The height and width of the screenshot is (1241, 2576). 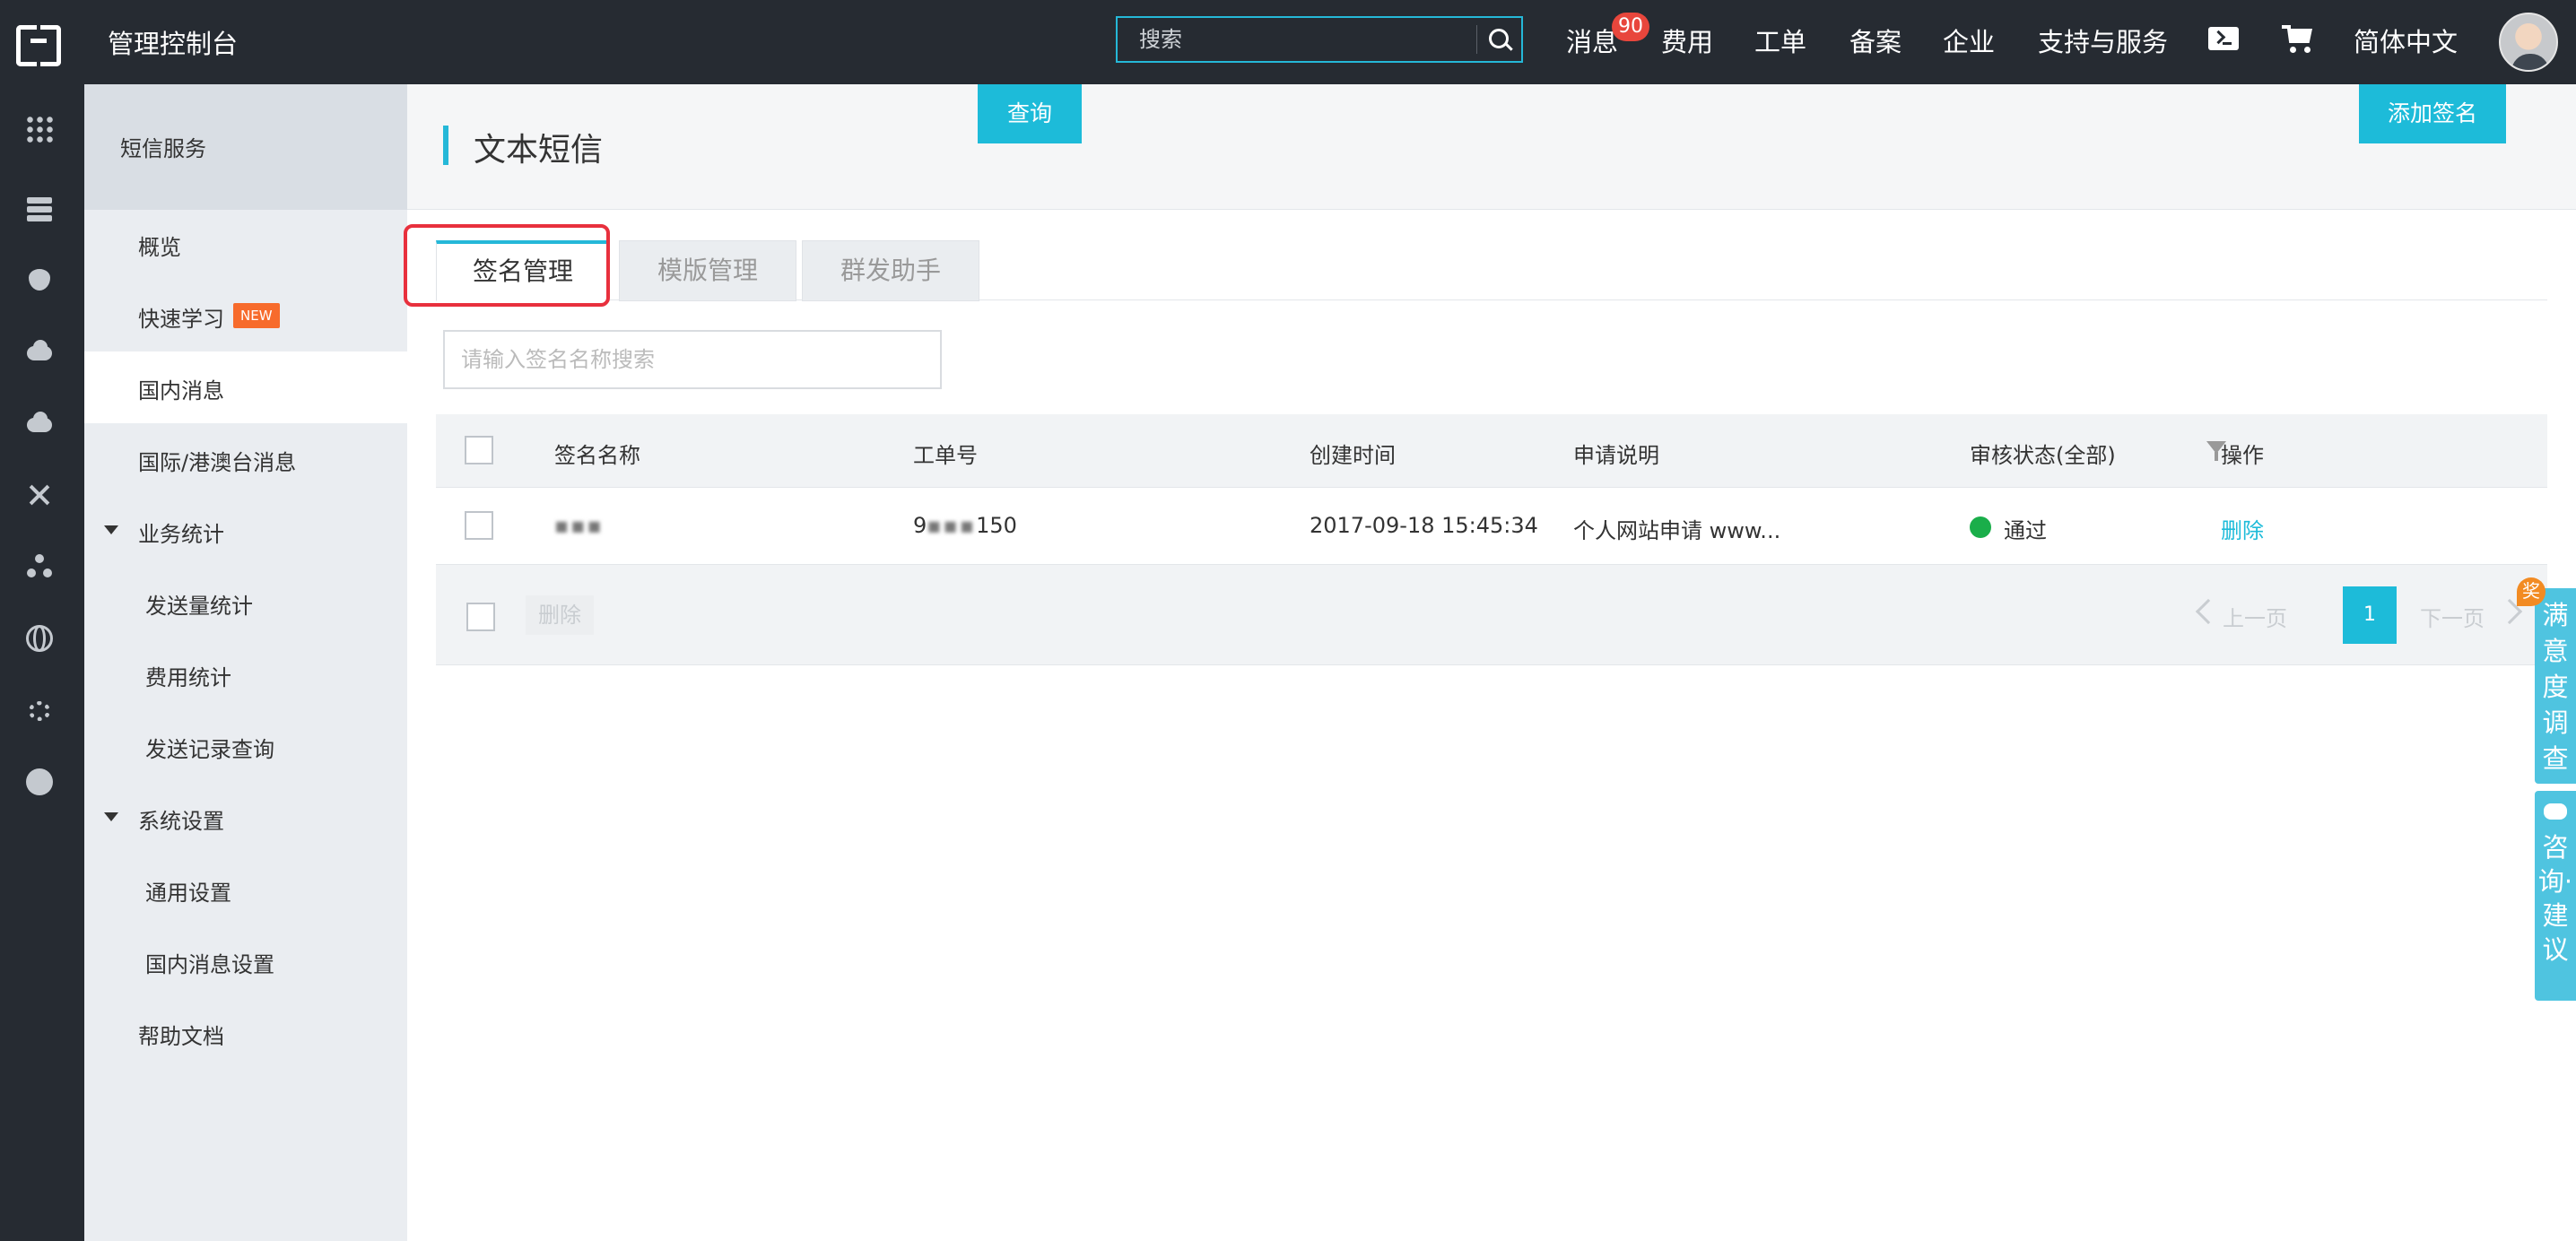 What do you see at coordinates (173, 42) in the screenshot?
I see `console-title: 管理控制台` at bounding box center [173, 42].